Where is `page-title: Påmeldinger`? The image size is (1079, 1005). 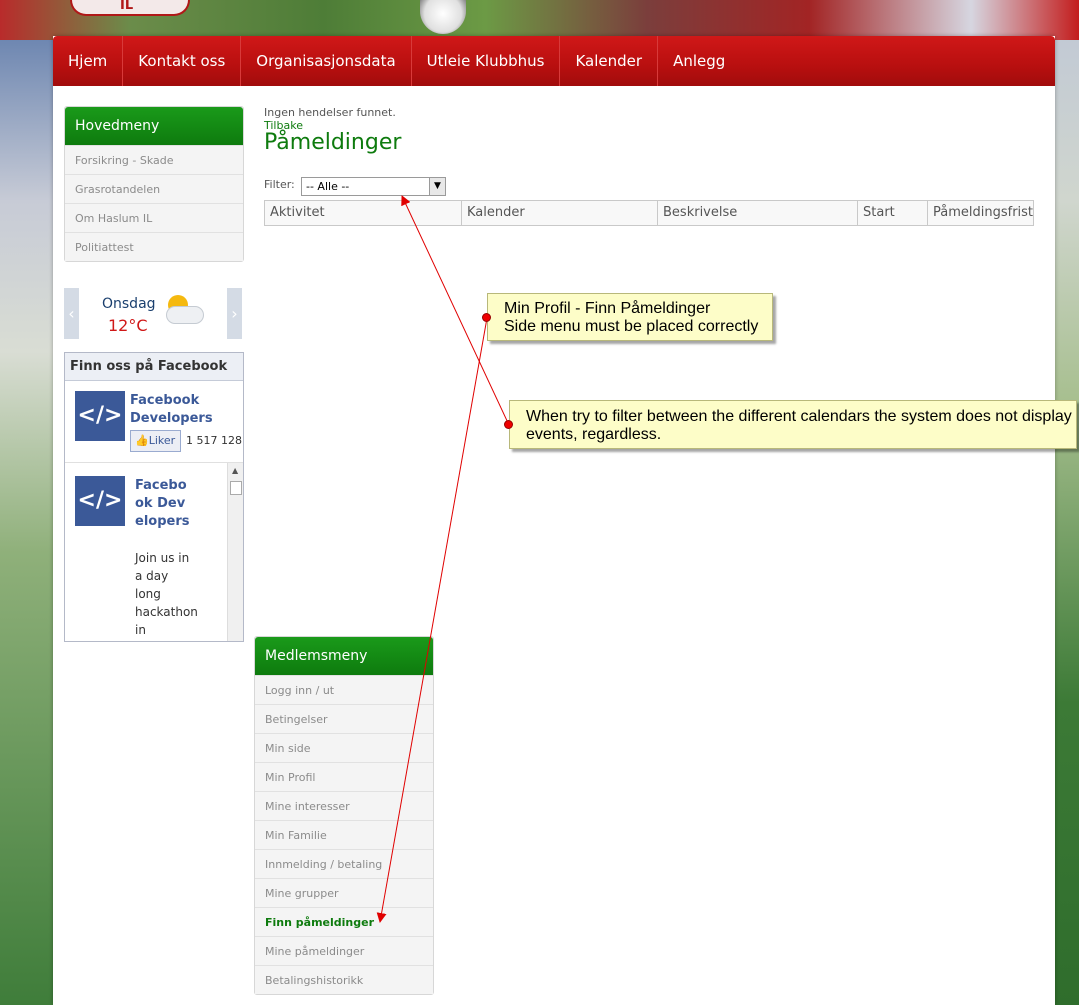
page-title: Påmeldinger is located at coordinates (333, 142).